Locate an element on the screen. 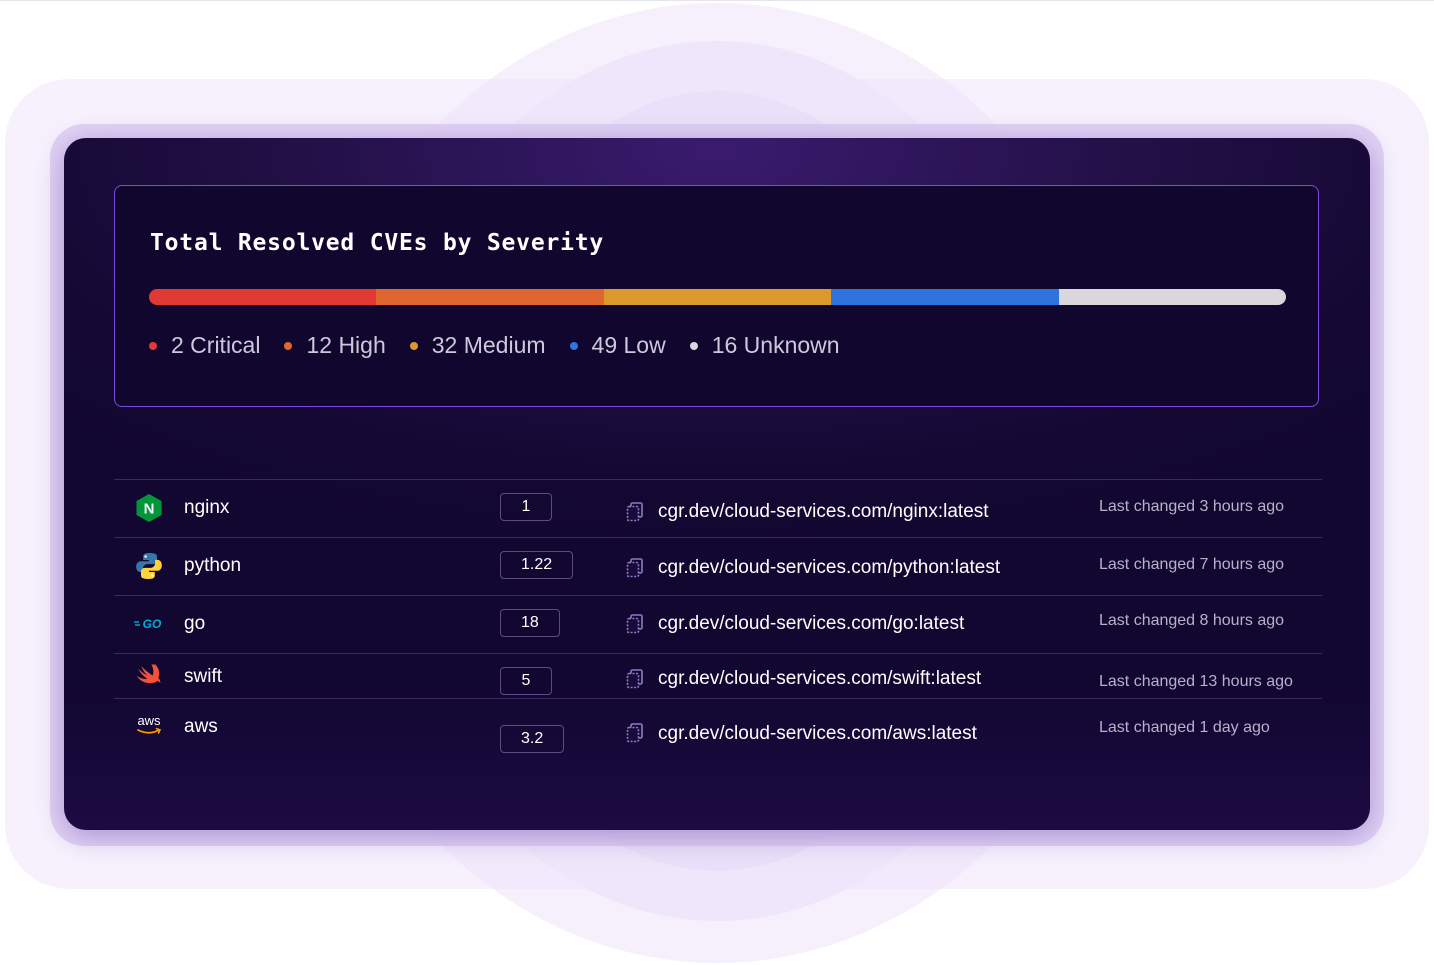 The image size is (1434, 965). legend-item-unknown: 16 Unknown is located at coordinates (764, 345).